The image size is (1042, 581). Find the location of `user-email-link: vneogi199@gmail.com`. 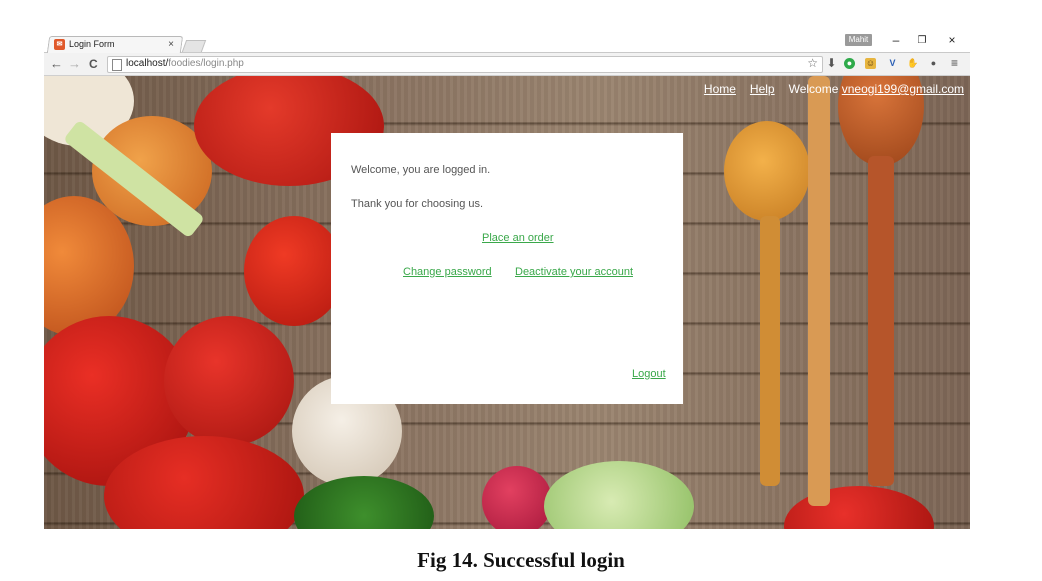

user-email-link: vneogi199@gmail.com is located at coordinates (903, 89).